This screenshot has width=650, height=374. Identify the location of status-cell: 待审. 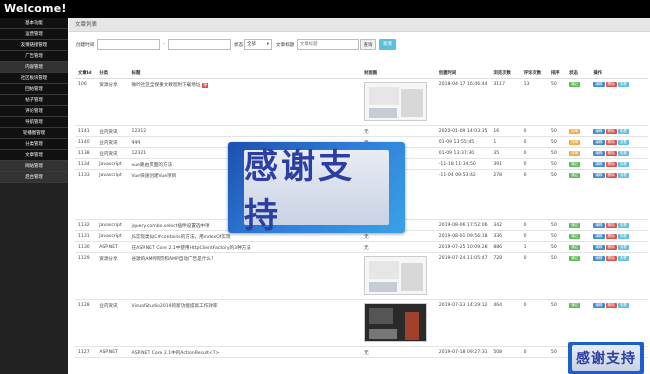
(578, 142).